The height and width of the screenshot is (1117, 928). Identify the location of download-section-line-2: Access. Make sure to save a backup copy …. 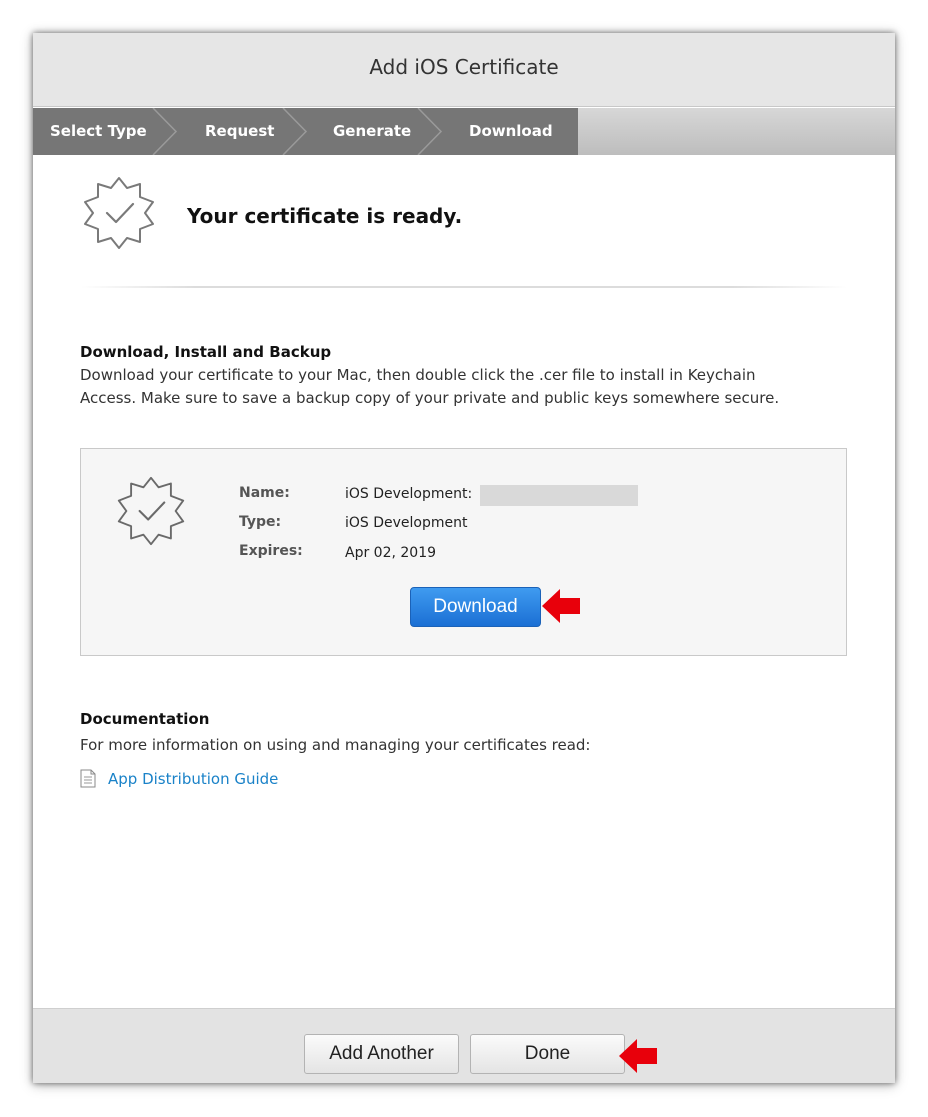
(430, 398).